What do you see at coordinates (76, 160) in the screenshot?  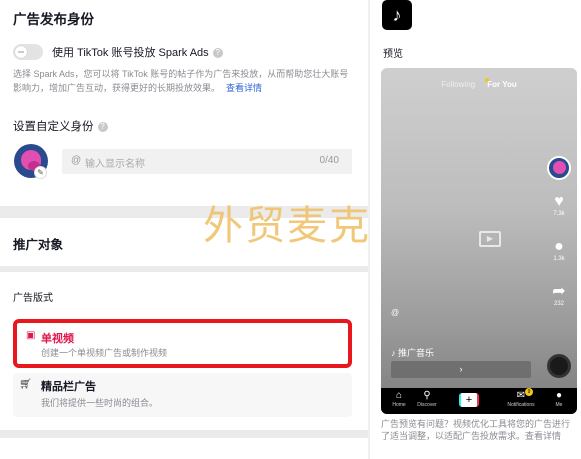 I see `at-icon: @` at bounding box center [76, 160].